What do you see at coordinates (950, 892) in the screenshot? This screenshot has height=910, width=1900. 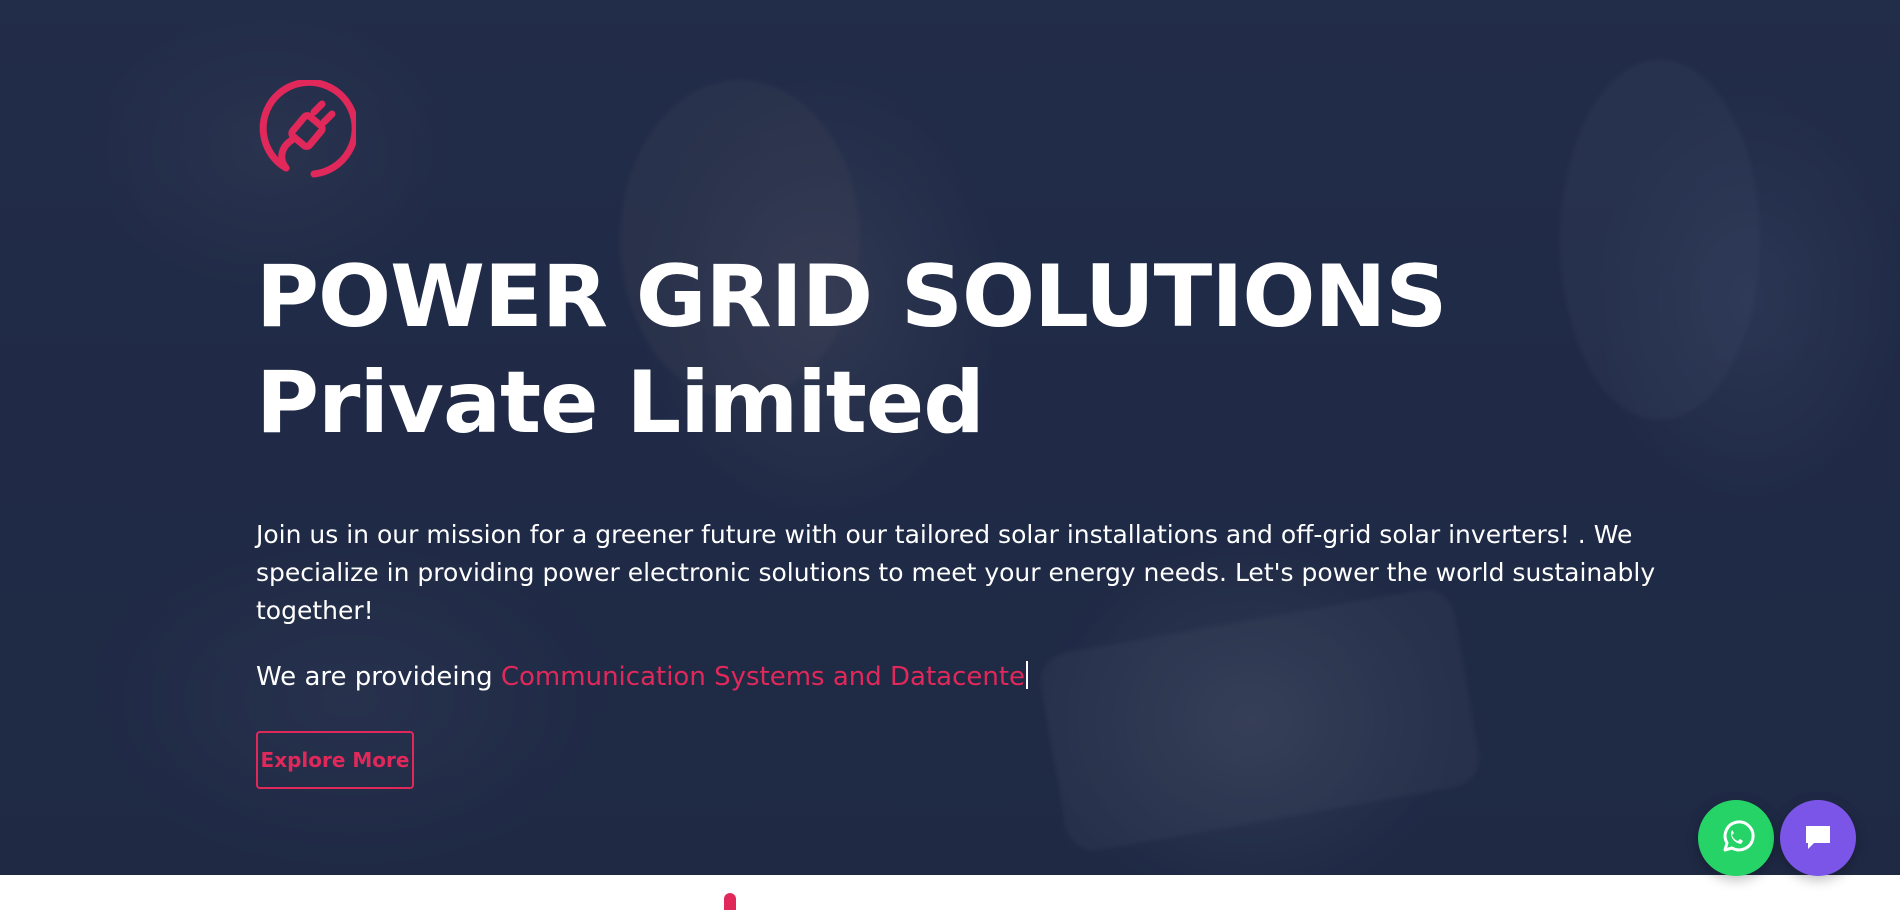 I see `next-section` at bounding box center [950, 892].